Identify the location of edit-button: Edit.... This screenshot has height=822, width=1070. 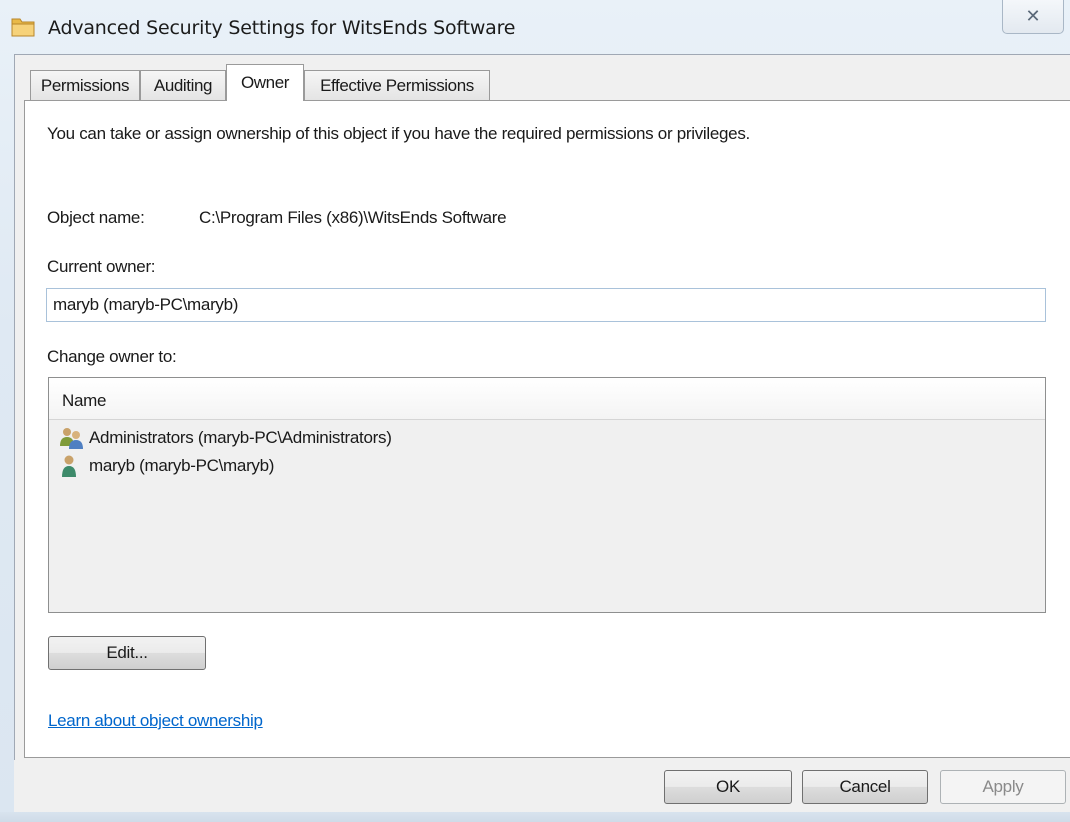
(127, 653).